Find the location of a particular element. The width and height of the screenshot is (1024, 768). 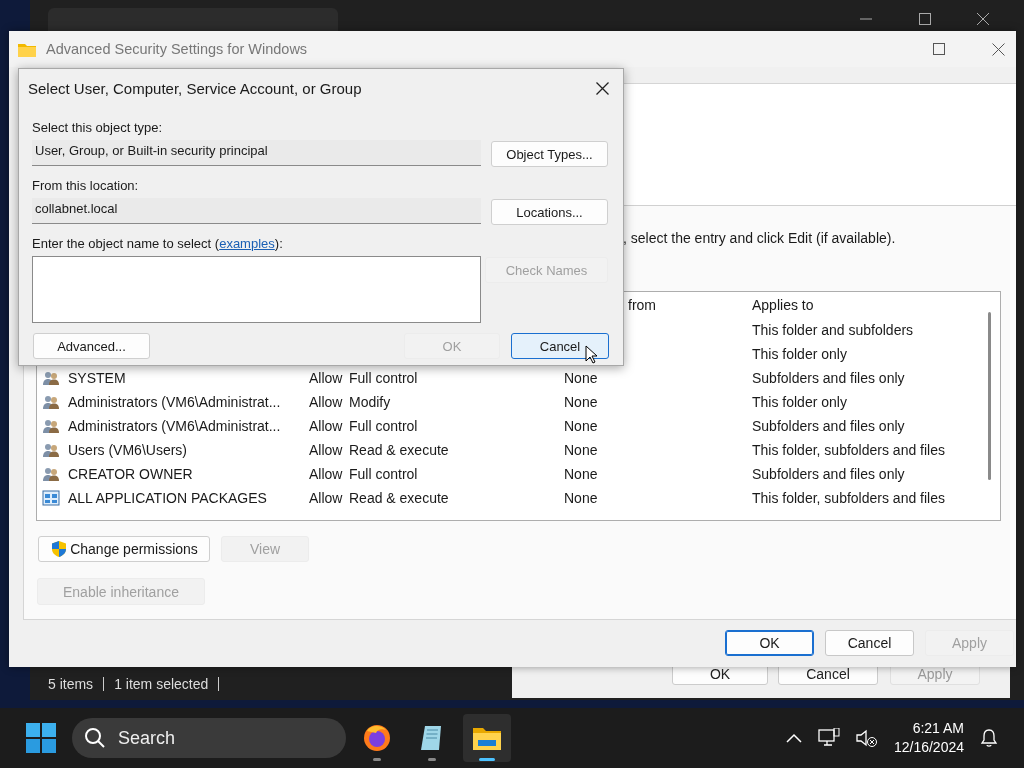

dialog-button: OK is located at coordinates (769, 643).